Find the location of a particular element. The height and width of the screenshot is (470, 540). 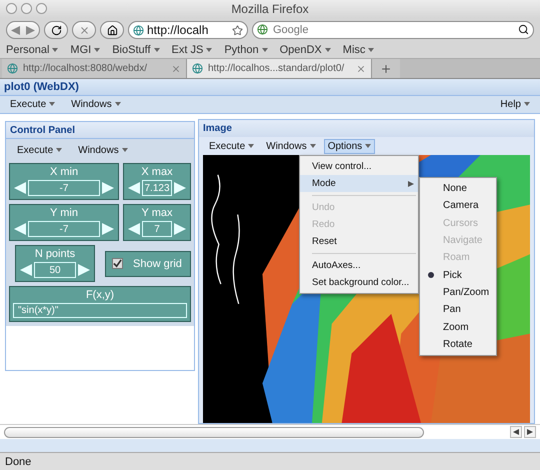

menu-item: Mode is located at coordinates (359, 183).